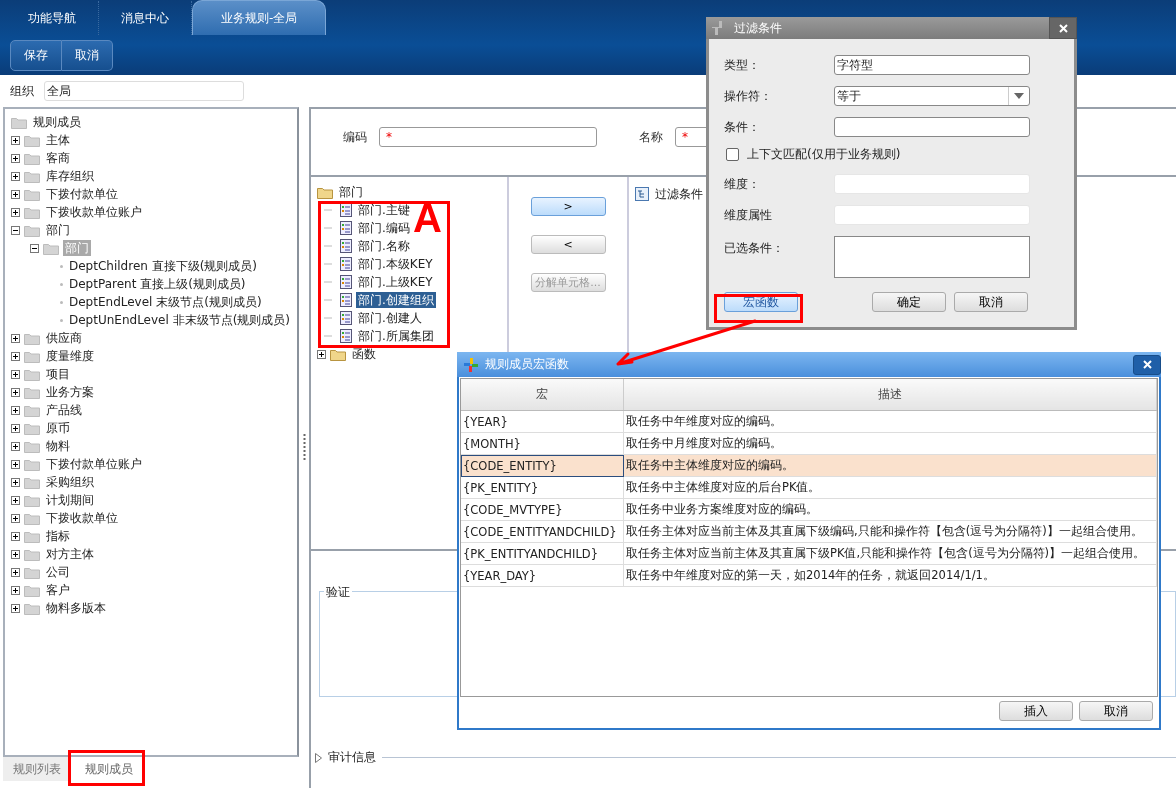  I want to click on close-icon, so click(1147, 364).